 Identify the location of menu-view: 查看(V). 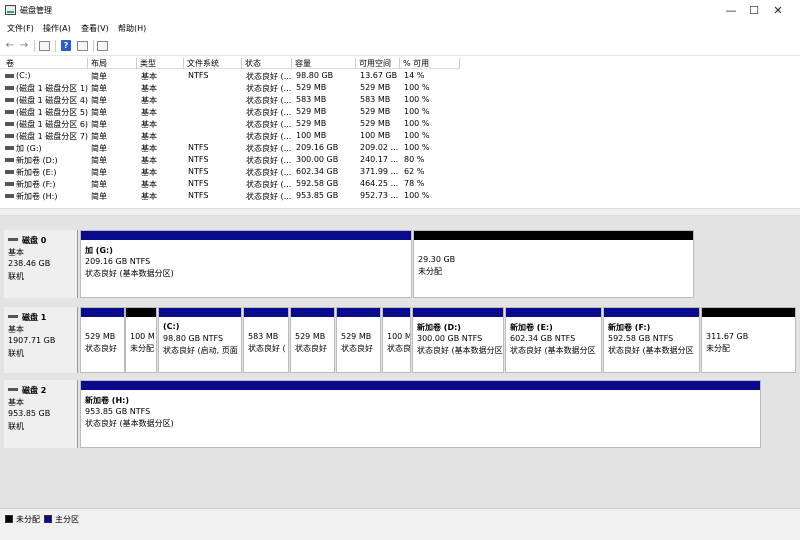
(95, 28).